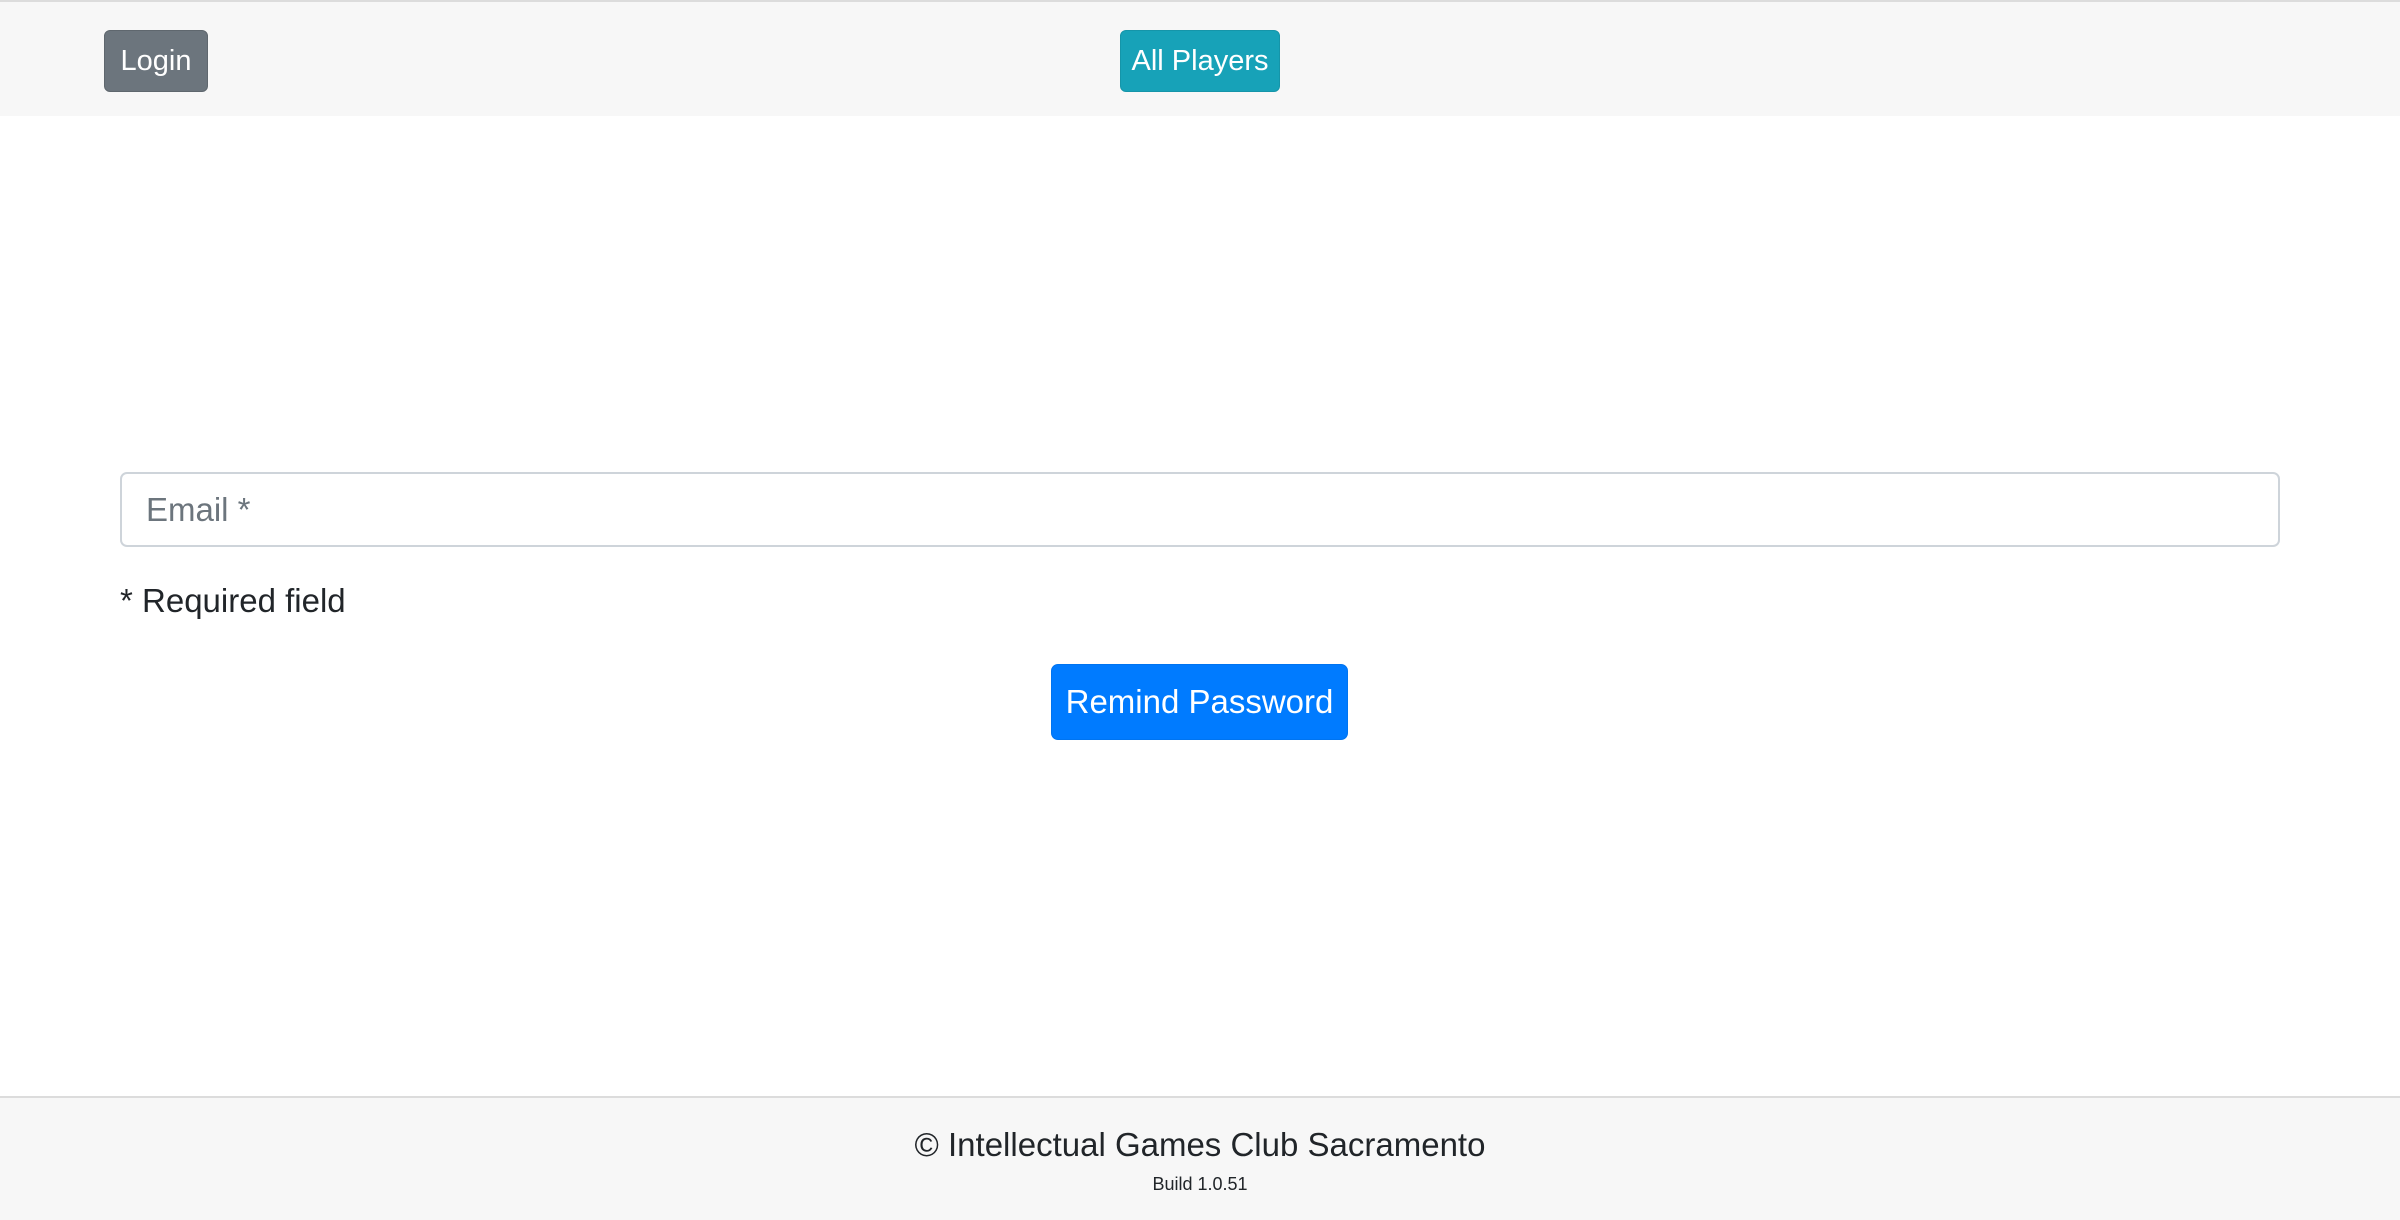  Describe the element at coordinates (156, 61) in the screenshot. I see `login-button: Login` at that location.